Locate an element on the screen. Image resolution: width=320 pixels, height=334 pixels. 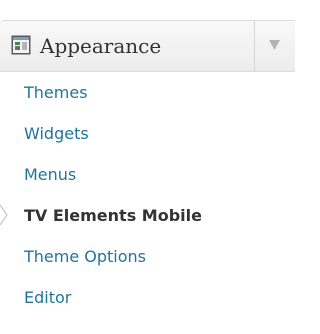
submenu-item-editor: Editor is located at coordinates (147, 297).